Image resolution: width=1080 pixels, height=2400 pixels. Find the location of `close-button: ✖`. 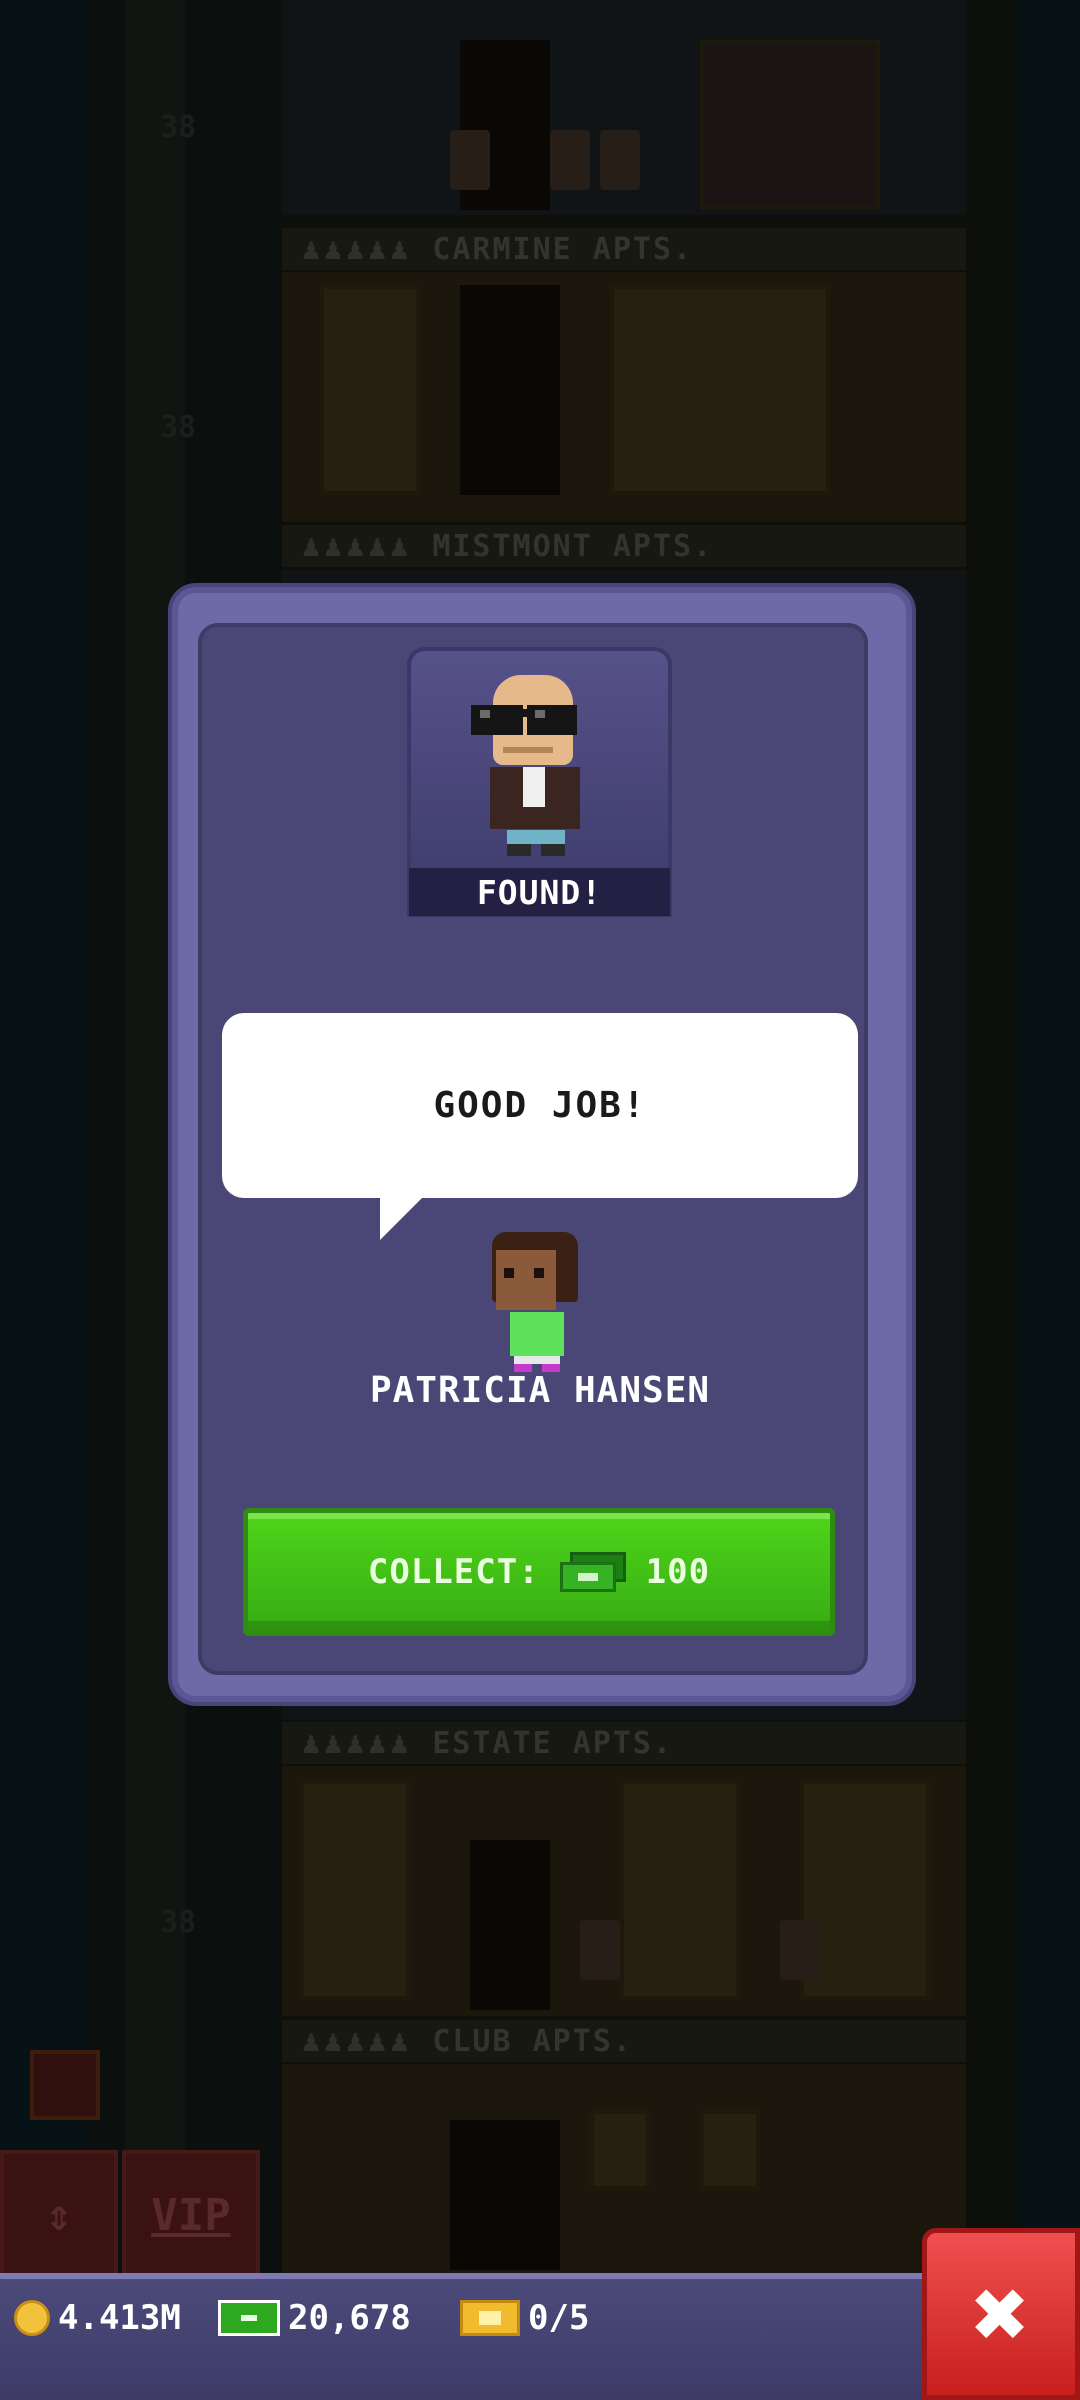

close-button: ✖ is located at coordinates (1001, 2314).